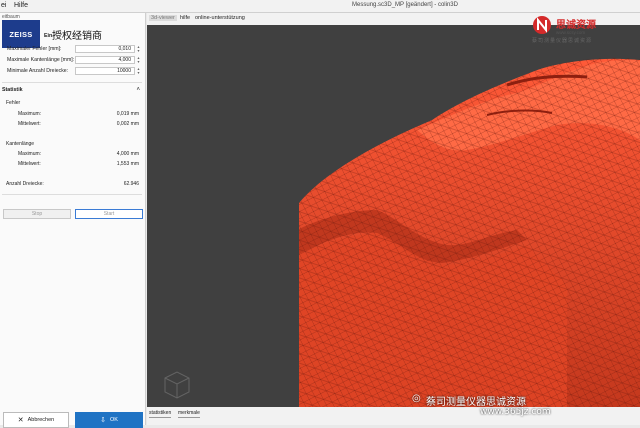 This screenshot has width=640, height=428. What do you see at coordinates (73, 71) in the screenshot?
I see `min-triangles-row: Minimale Anzahl Dreiecke: 10000 ▲ ▼` at bounding box center [73, 71].